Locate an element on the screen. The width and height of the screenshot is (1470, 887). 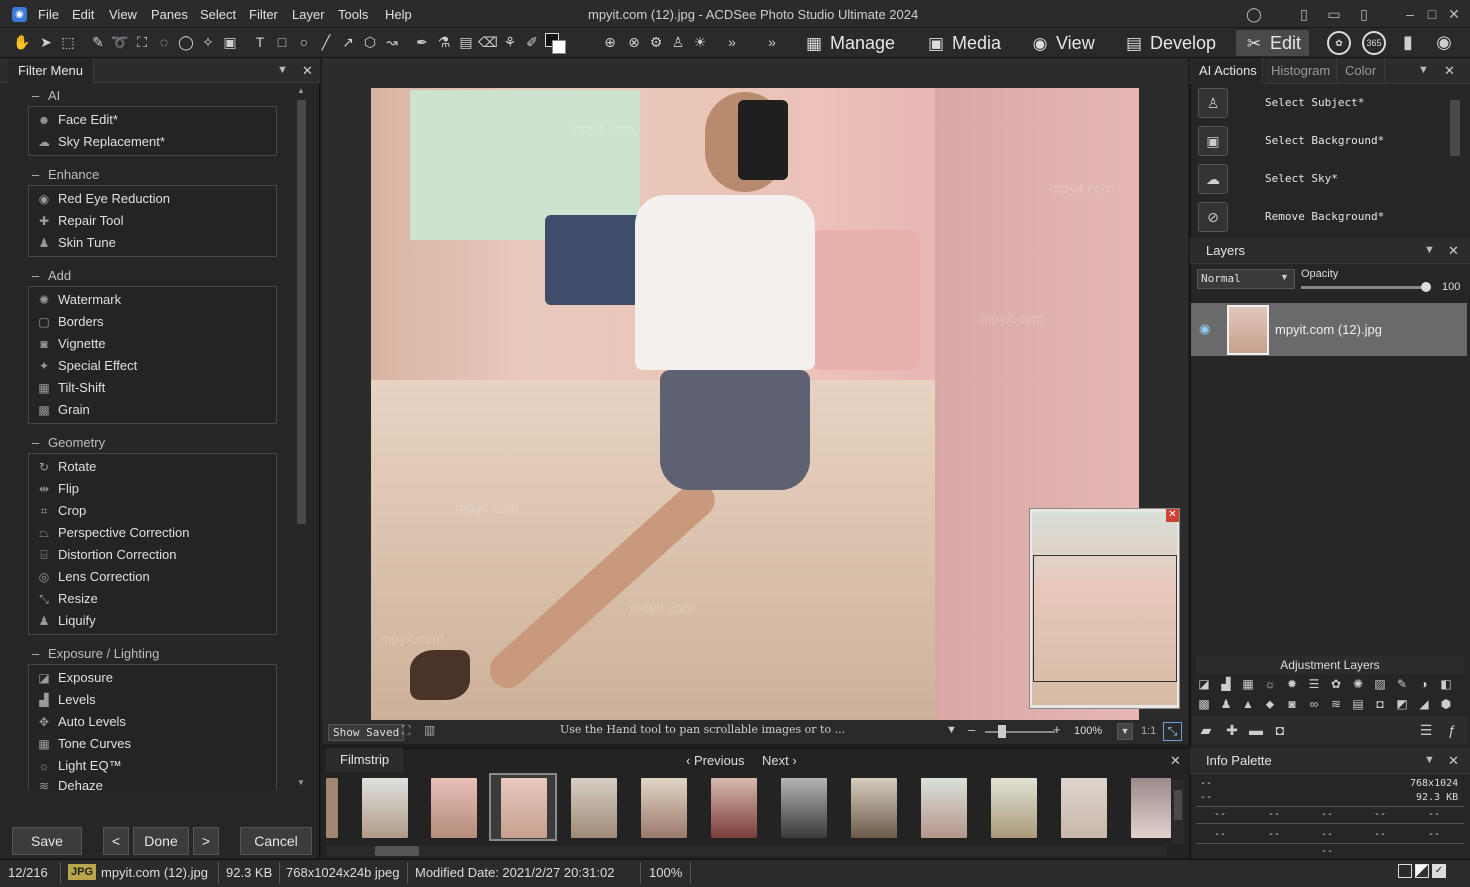
gradient-adj-icon: ▤ is located at coordinates (1358, 704).